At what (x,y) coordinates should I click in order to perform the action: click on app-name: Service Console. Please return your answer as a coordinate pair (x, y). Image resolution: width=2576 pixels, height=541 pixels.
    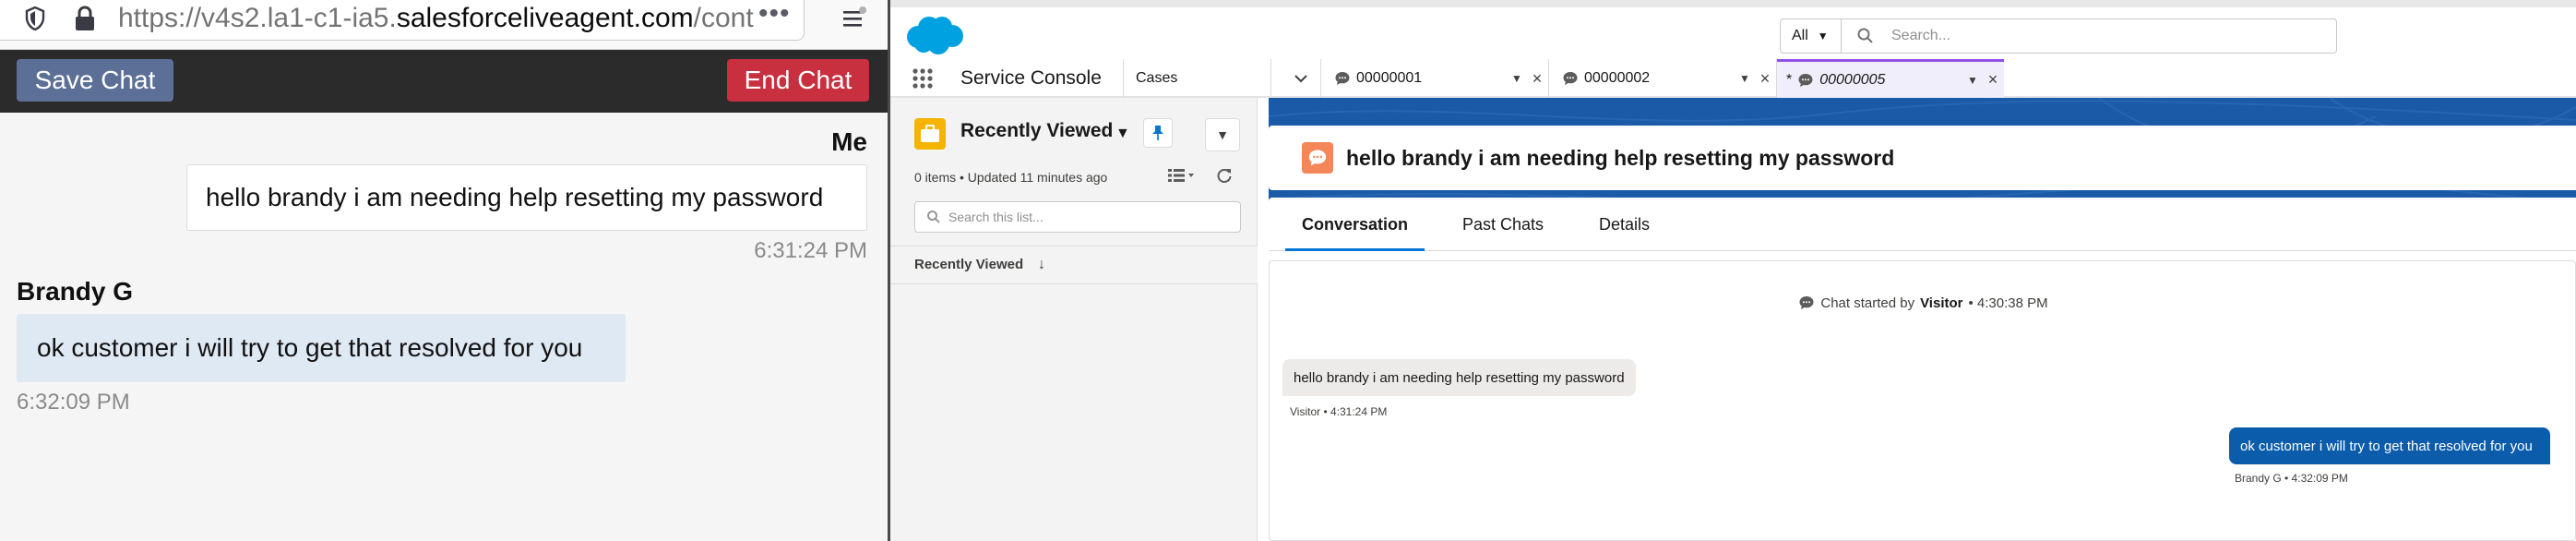
    Looking at the image, I should click on (1031, 78).